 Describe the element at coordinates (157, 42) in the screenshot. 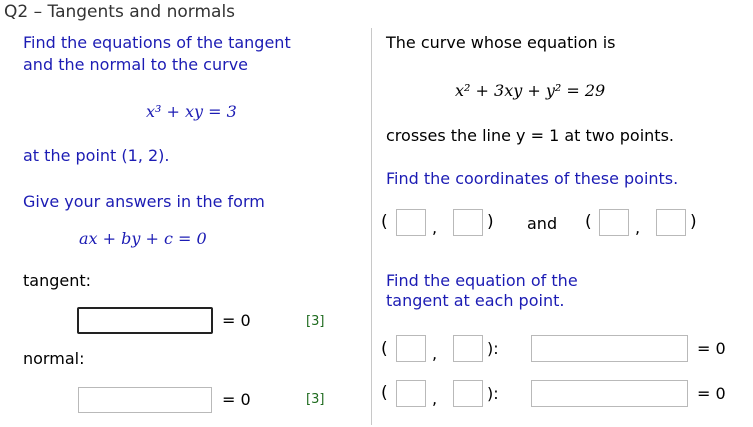

I see `left-instruction-line1: Find the equations of the tangent` at that location.